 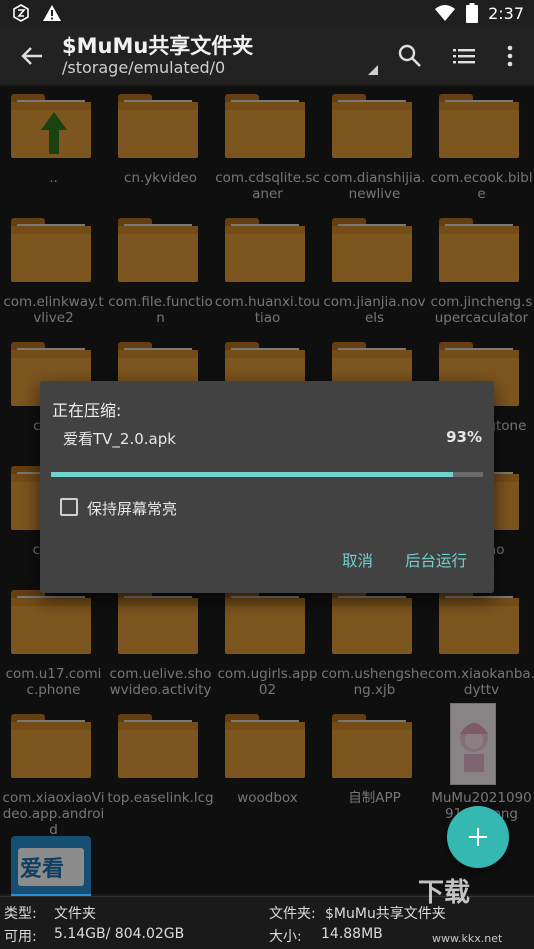 What do you see at coordinates (69, 507) in the screenshot?
I see `keep-screen-checkbox` at bounding box center [69, 507].